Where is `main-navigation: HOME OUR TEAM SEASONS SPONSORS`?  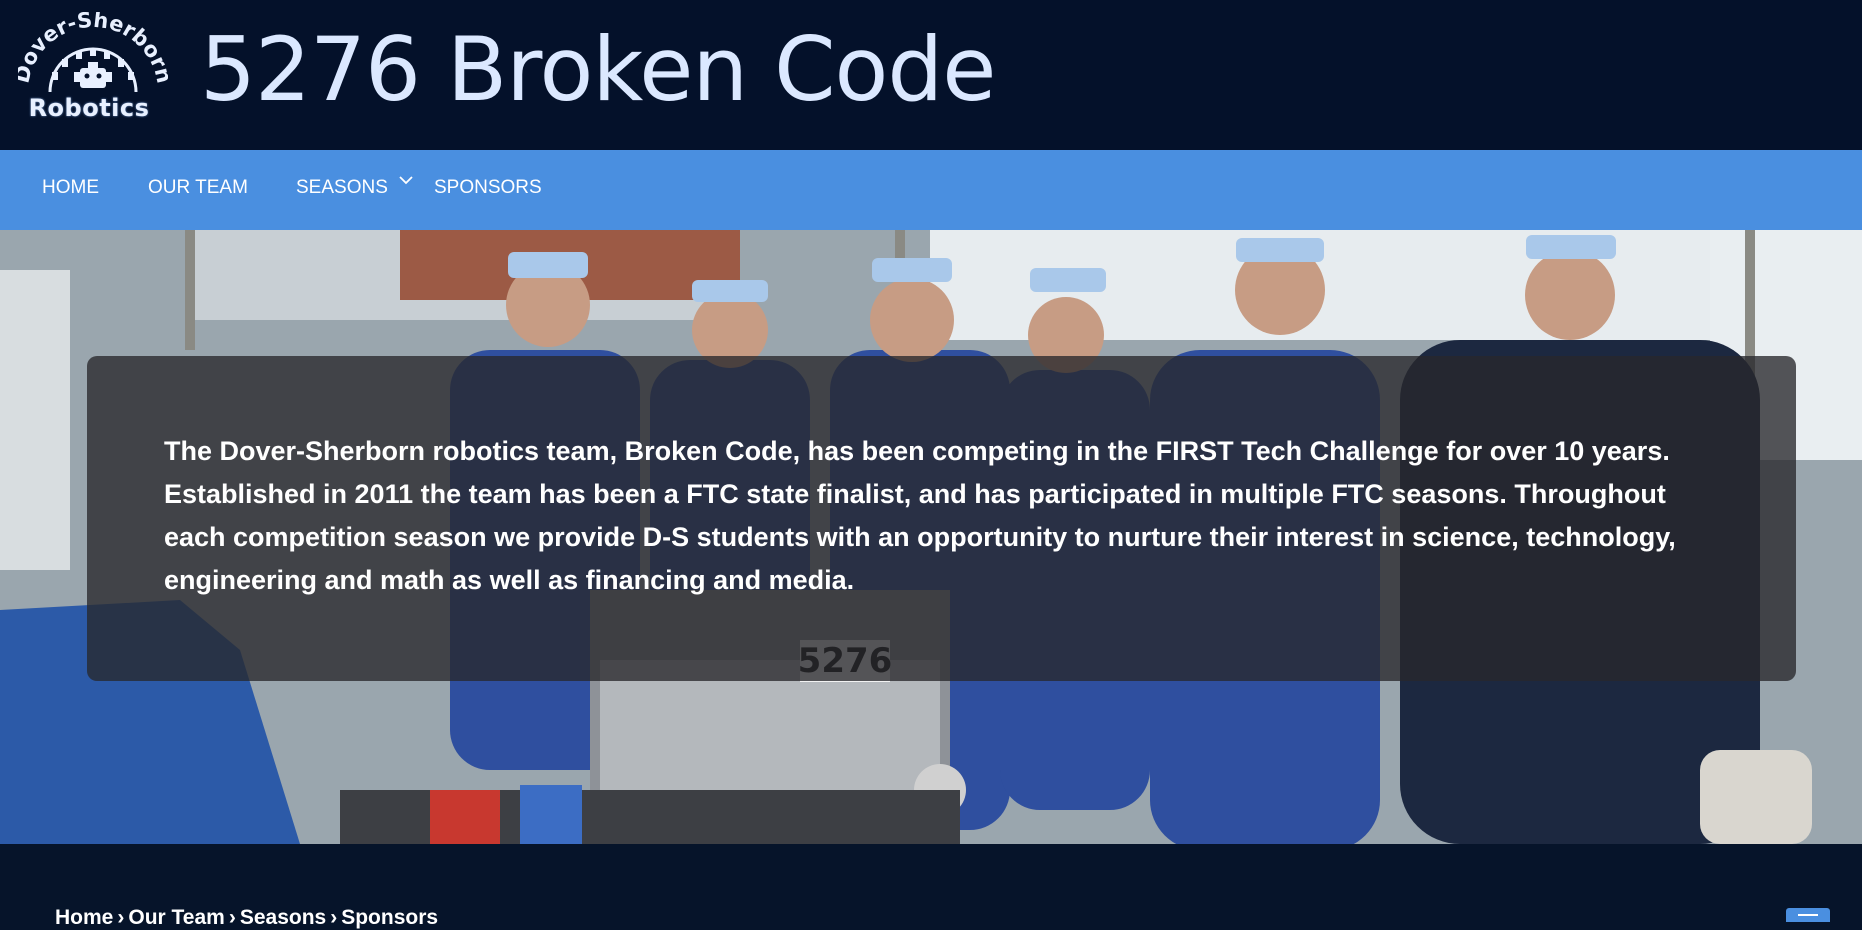 main-navigation: HOME OUR TEAM SEASONS SPONSORS is located at coordinates (931, 190).